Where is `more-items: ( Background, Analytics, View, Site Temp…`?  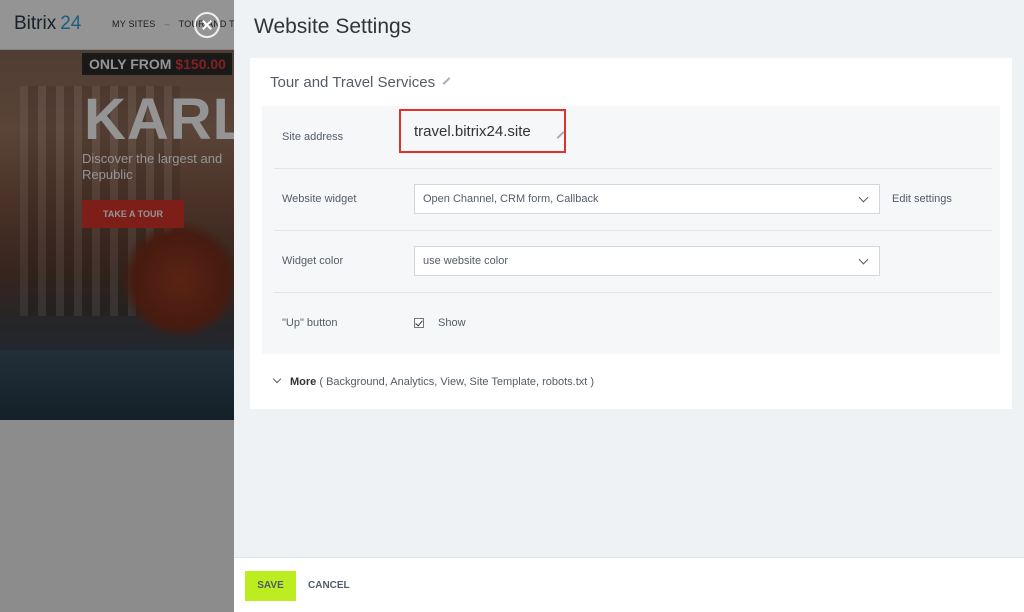 more-items: ( Background, Analytics, View, Site Temp… is located at coordinates (457, 382).